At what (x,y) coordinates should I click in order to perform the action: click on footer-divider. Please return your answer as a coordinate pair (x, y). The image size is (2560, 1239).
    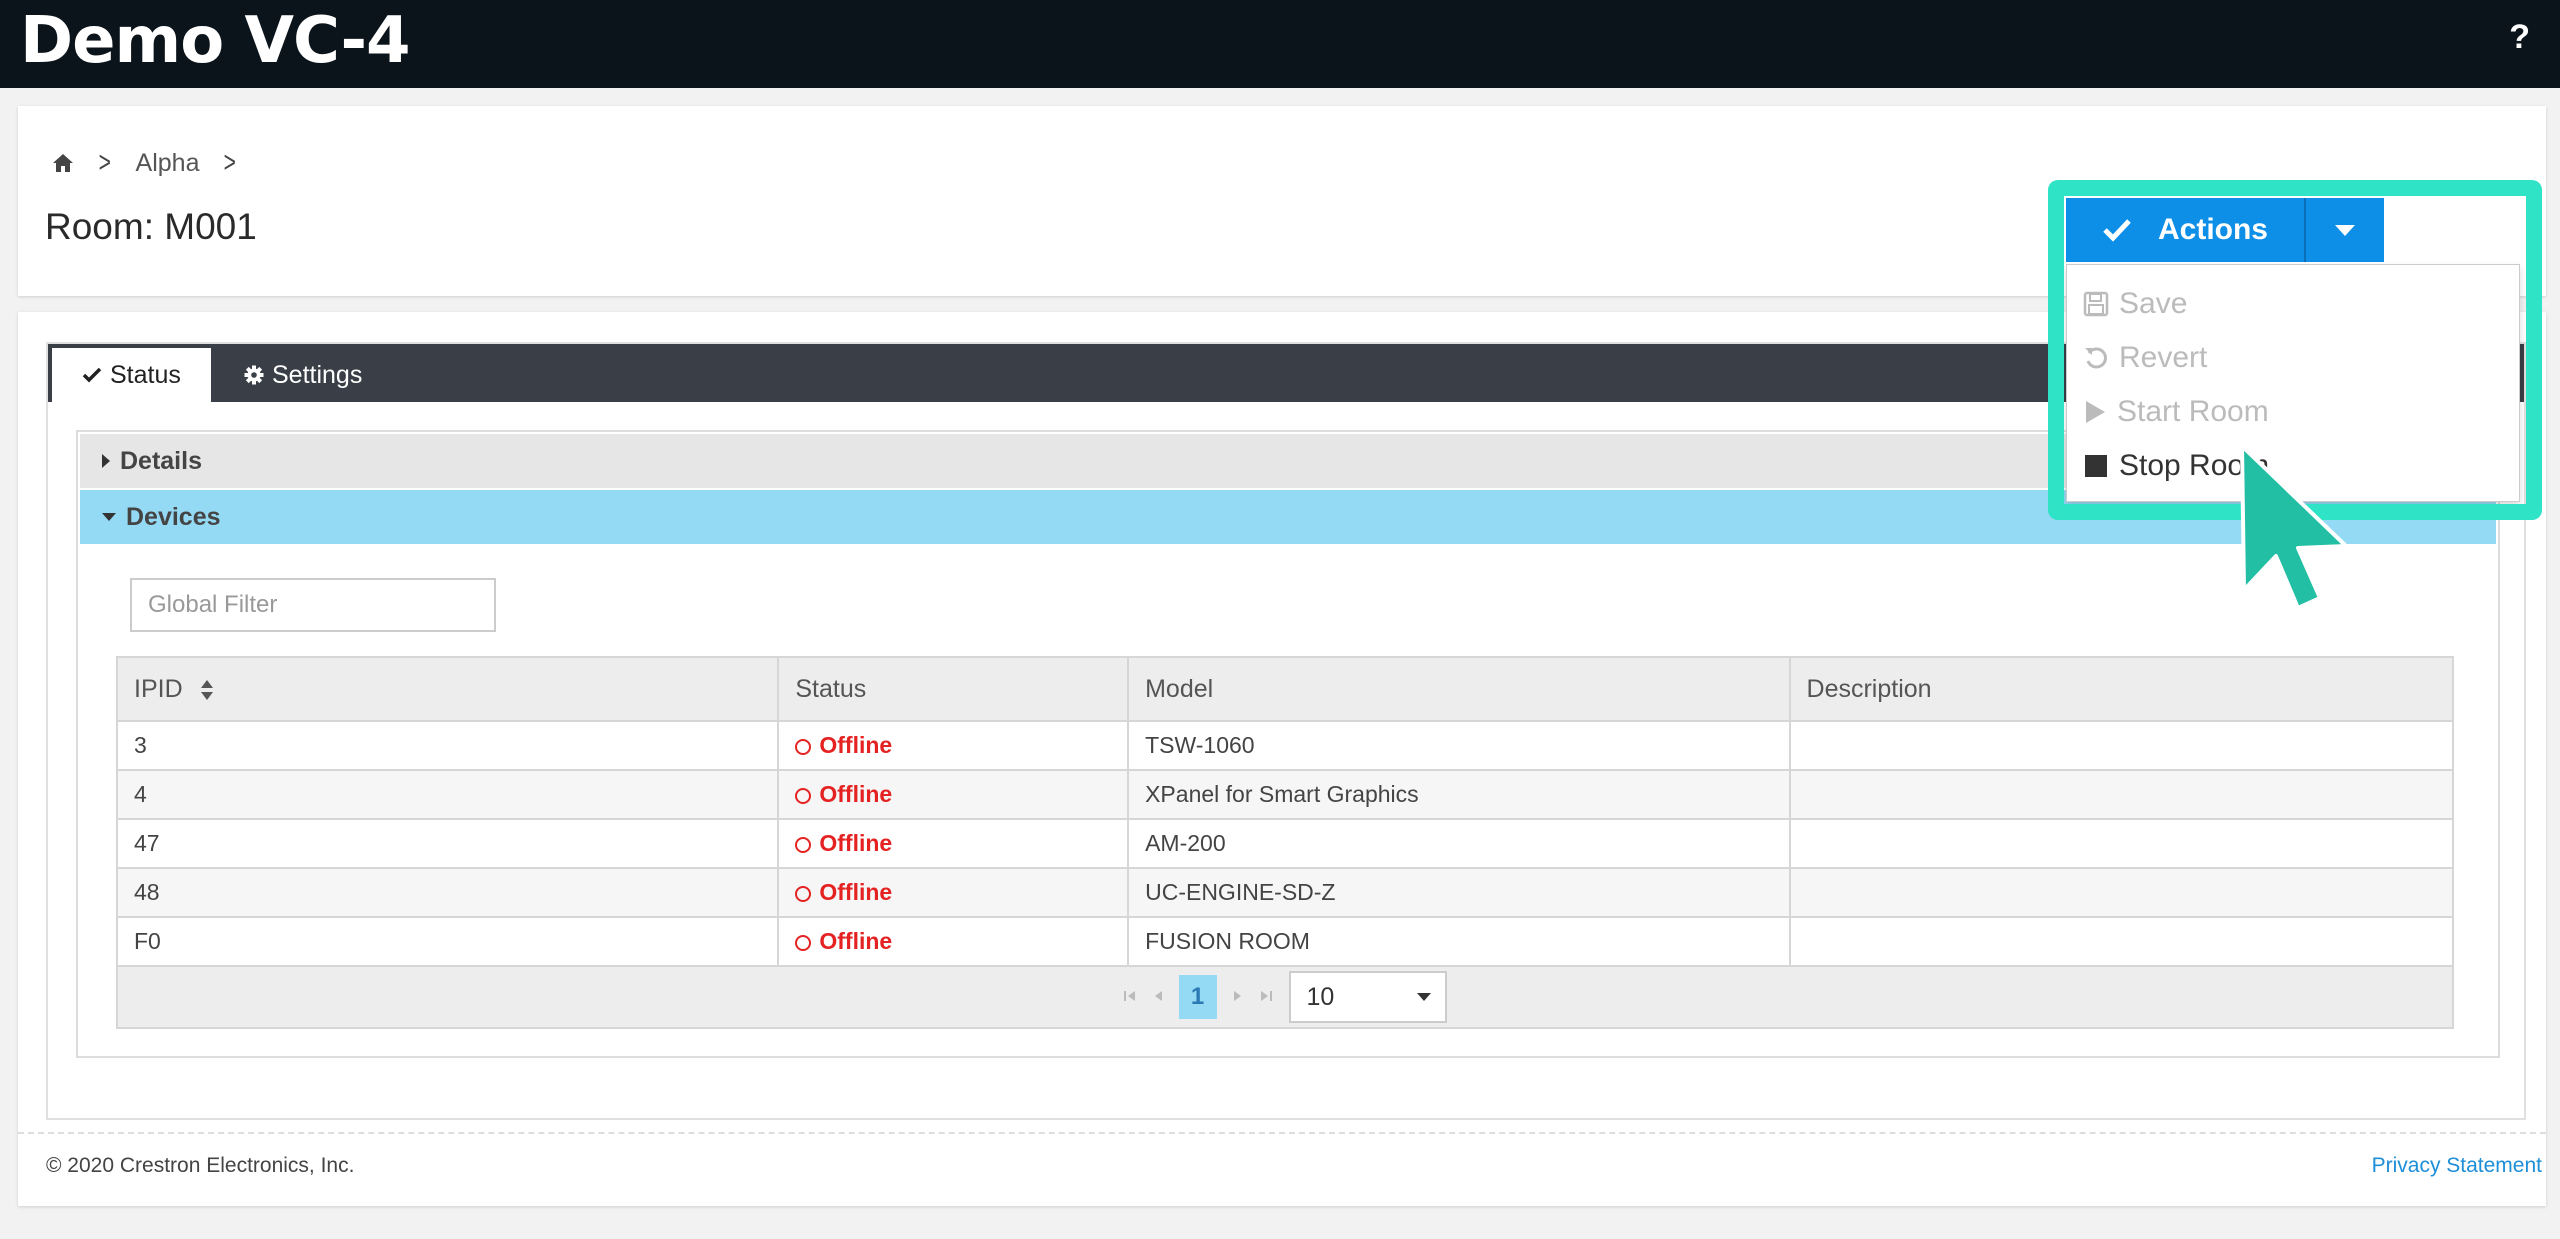
    Looking at the image, I should click on (1282, 1133).